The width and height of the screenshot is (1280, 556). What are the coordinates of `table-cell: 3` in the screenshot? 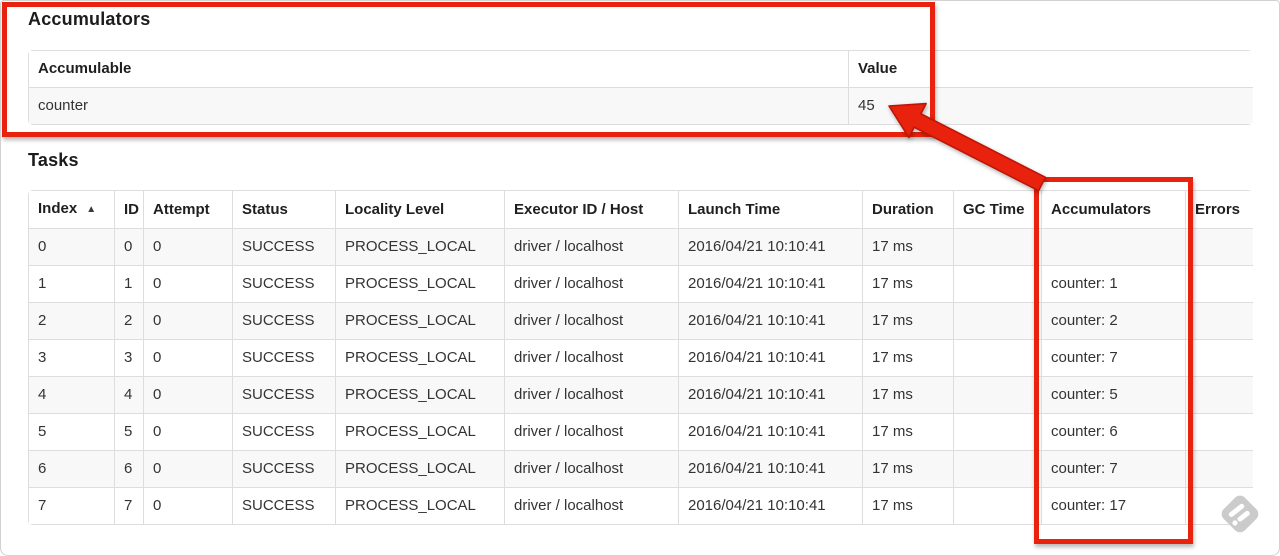 It's located at (129, 358).